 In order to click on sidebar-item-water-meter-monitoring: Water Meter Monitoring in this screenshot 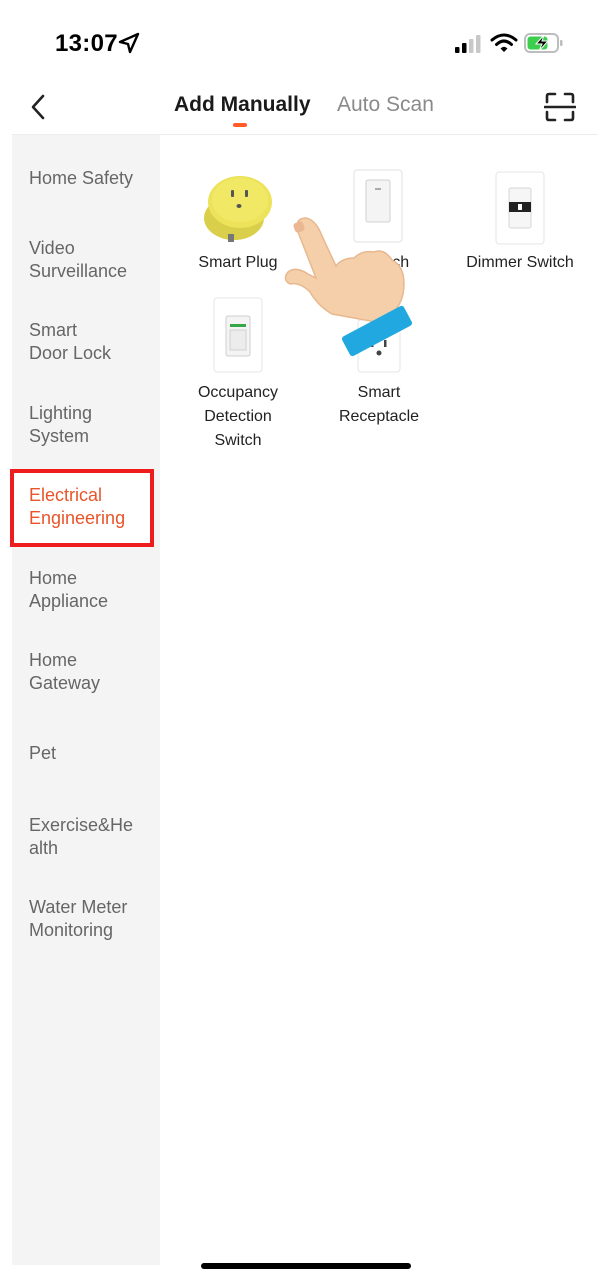, I will do `click(78, 919)`.